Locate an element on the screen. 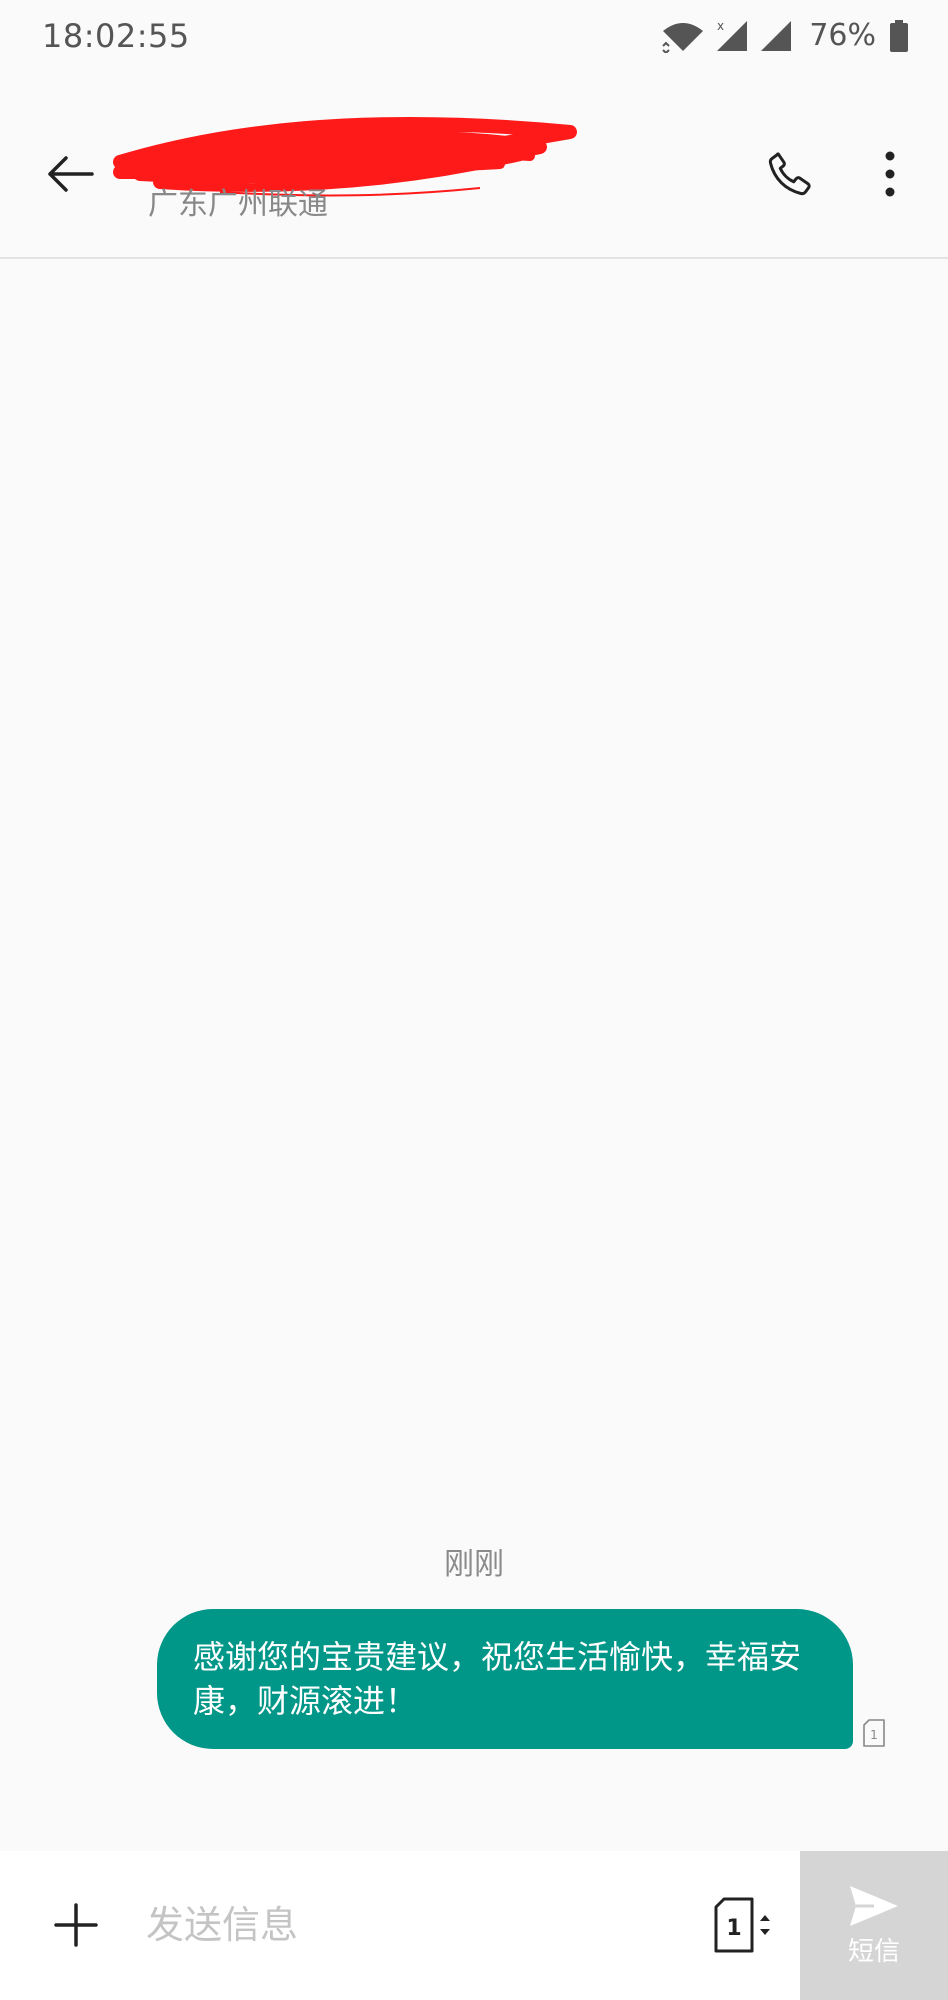 The width and height of the screenshot is (948, 2000). more-options-button is located at coordinates (890, 174).